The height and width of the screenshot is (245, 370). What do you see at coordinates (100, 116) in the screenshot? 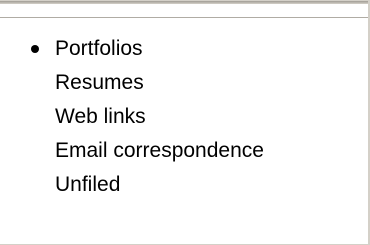
I see `menu-item-label: Web links` at bounding box center [100, 116].